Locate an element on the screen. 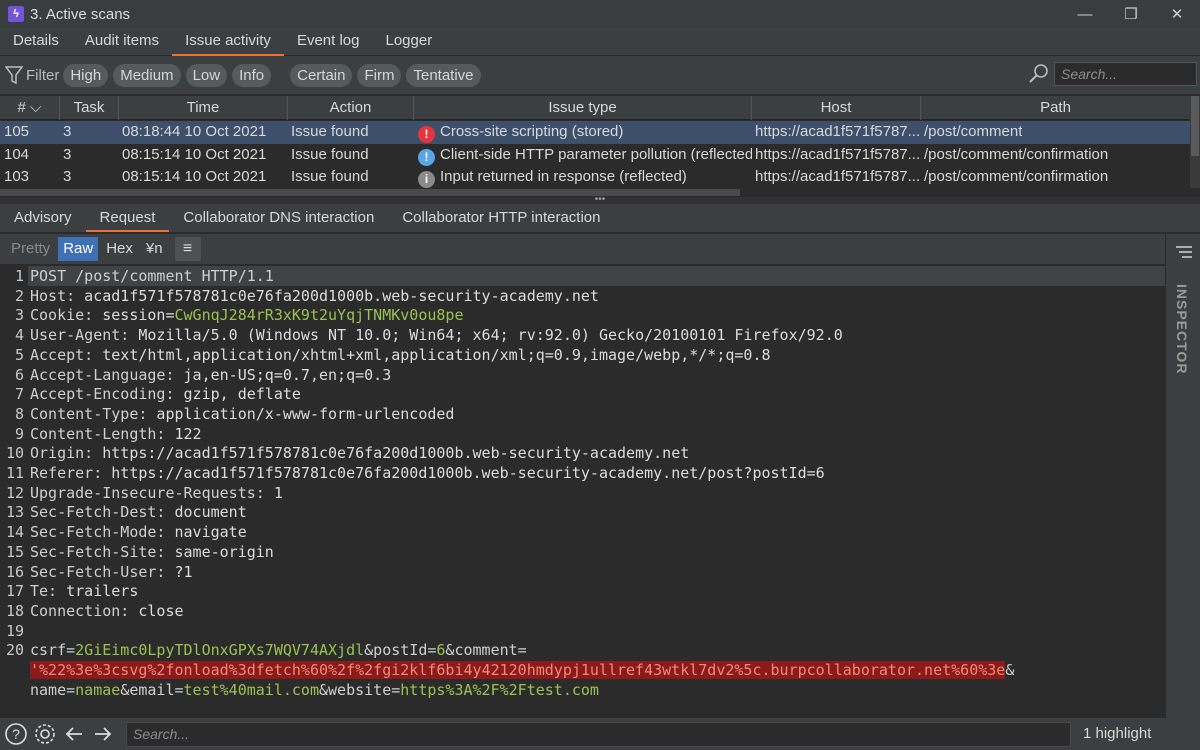 The width and height of the screenshot is (1200, 750). header-name: Sec-Fetch-Mode: is located at coordinates (98, 532).